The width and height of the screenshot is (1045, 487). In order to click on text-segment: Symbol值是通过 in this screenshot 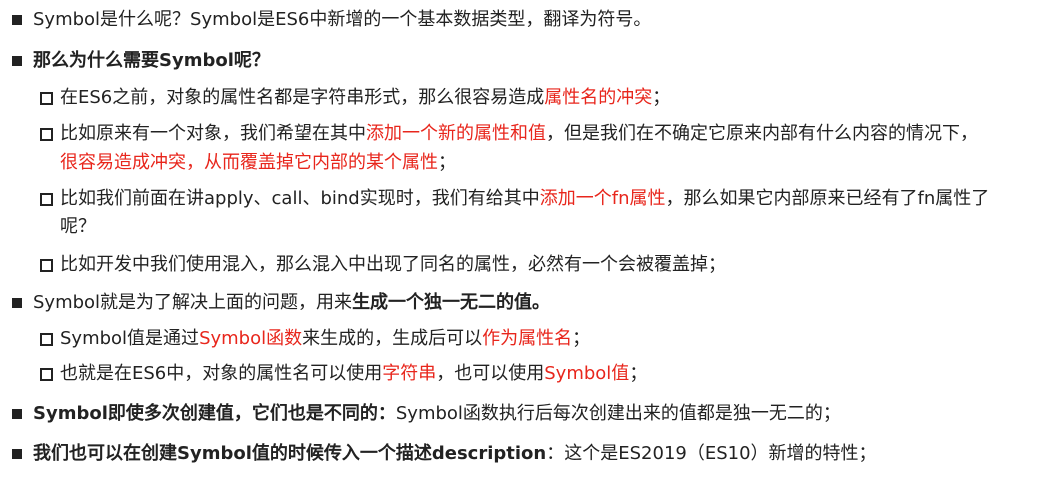, I will do `click(130, 338)`.